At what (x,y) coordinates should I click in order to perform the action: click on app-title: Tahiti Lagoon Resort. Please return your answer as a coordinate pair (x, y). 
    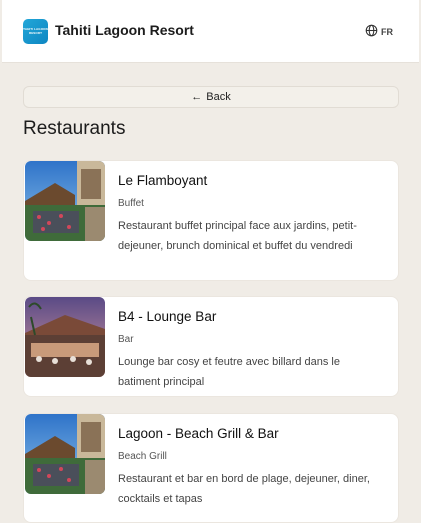
    Looking at the image, I should click on (124, 30).